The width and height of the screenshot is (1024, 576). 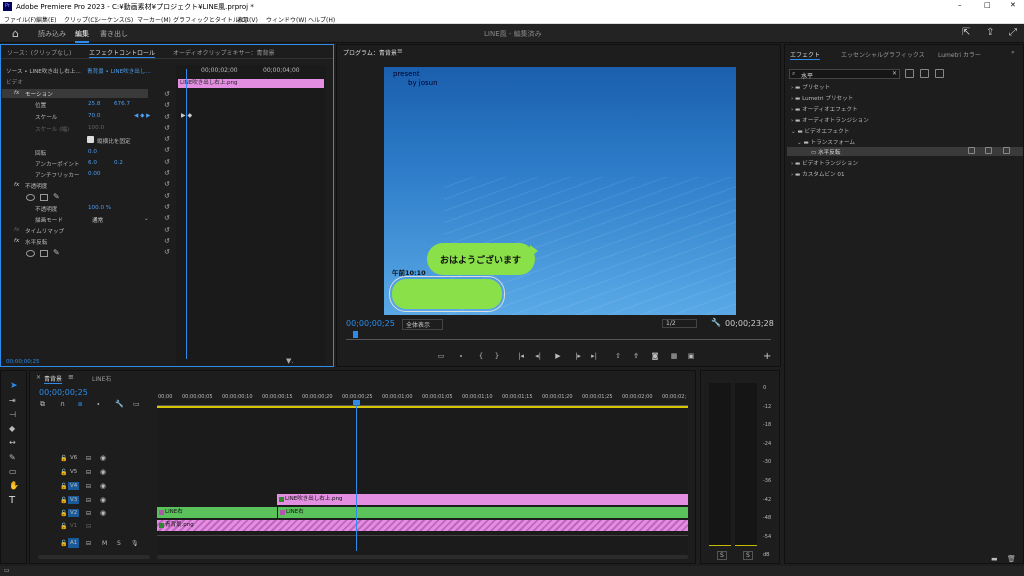 What do you see at coordinates (355, 334) in the screenshot?
I see `scrubber-playhead` at bounding box center [355, 334].